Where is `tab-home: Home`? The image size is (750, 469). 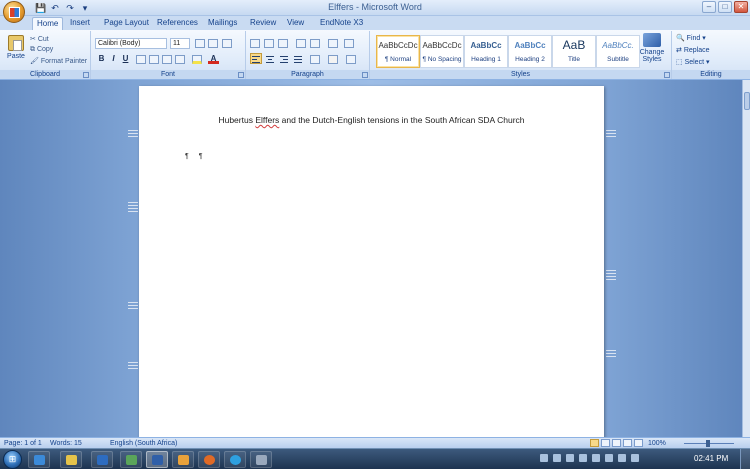
tab-home: Home is located at coordinates (48, 23).